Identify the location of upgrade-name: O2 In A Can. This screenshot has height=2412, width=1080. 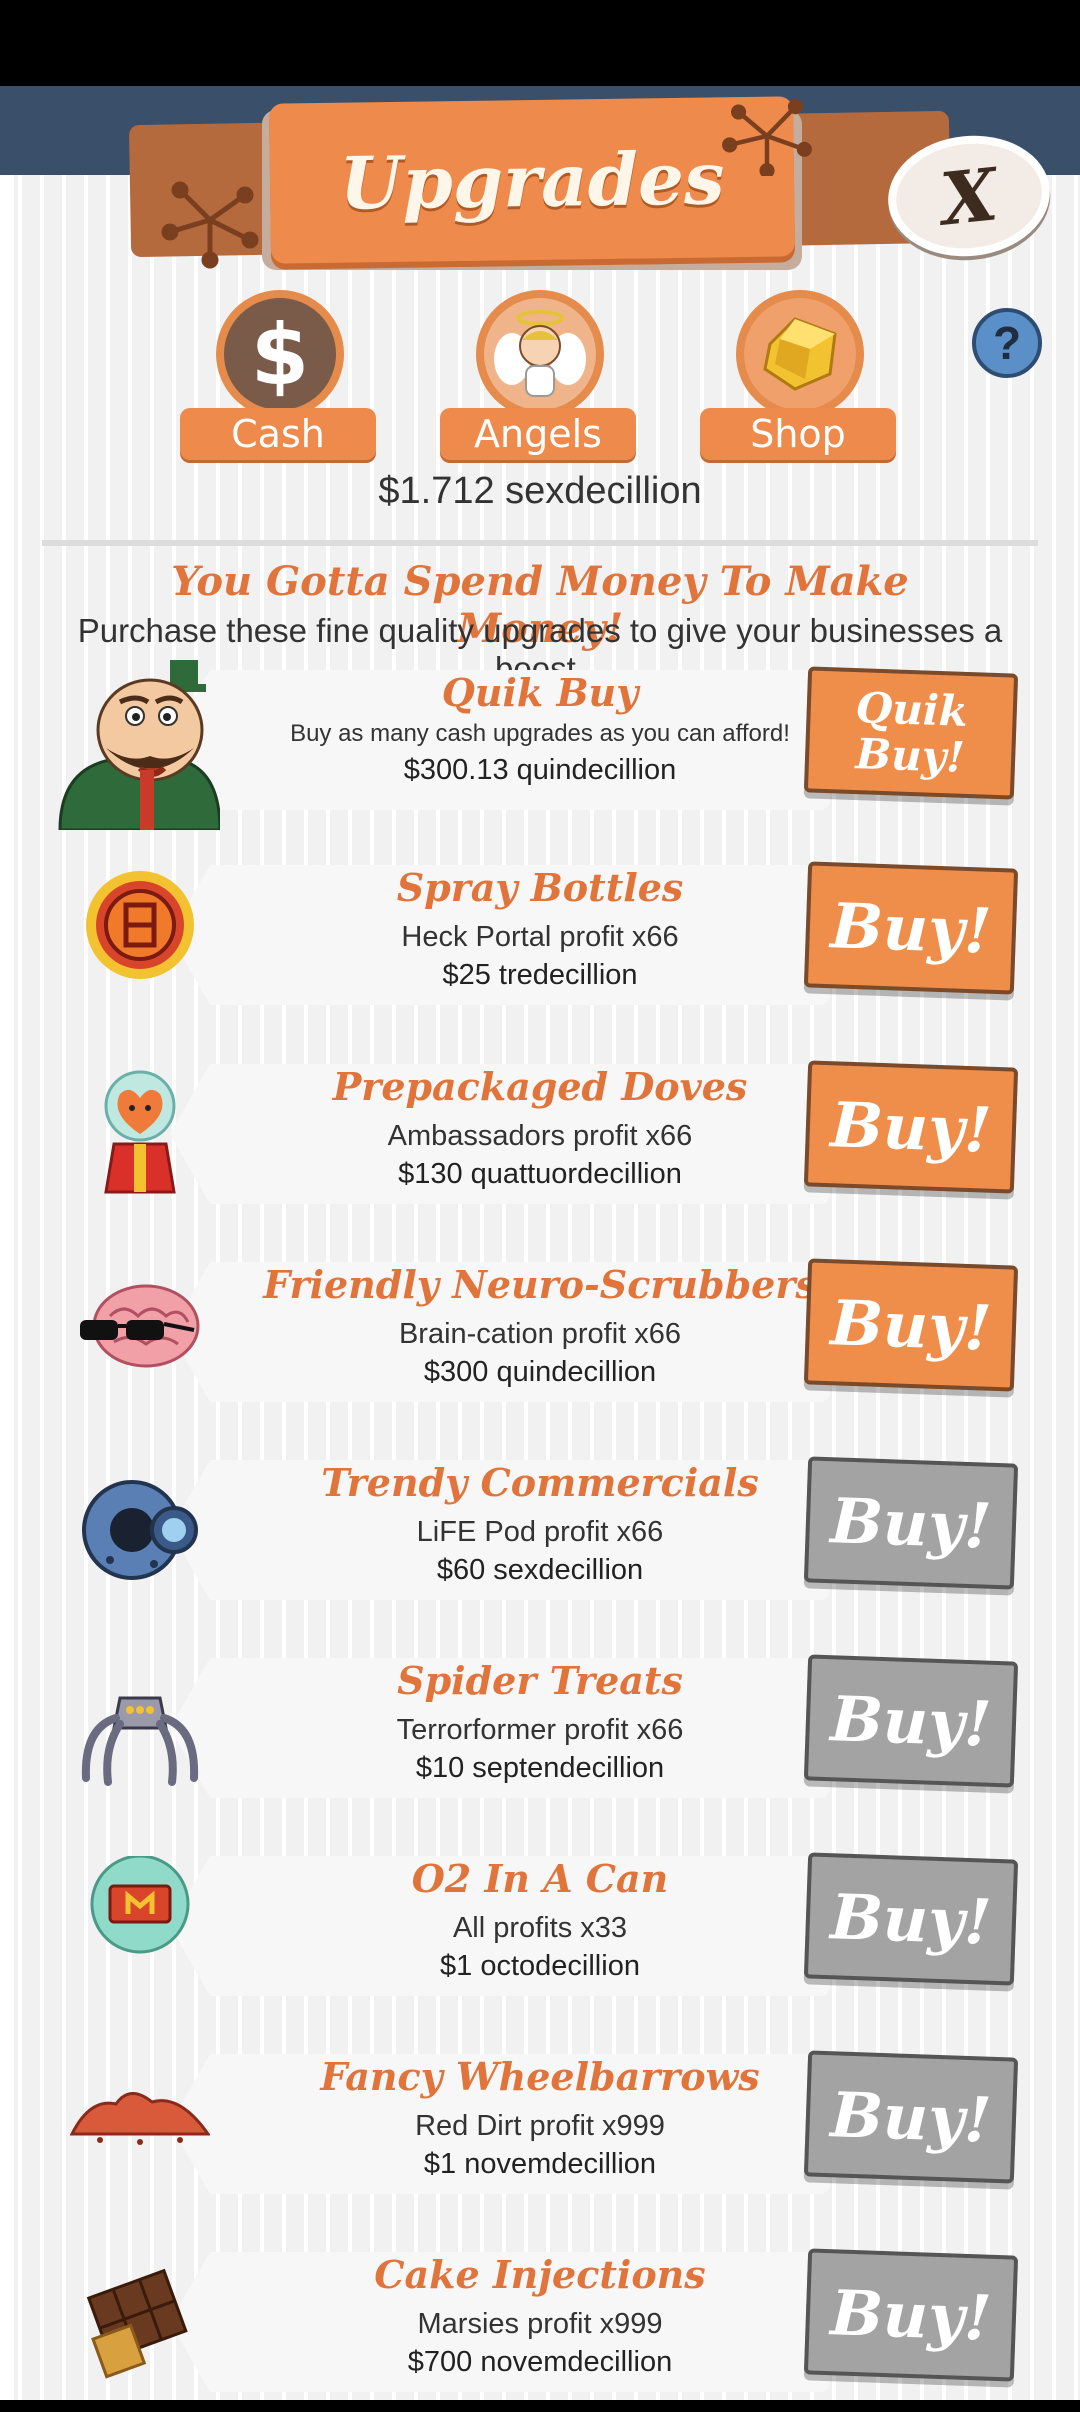
(540, 1878).